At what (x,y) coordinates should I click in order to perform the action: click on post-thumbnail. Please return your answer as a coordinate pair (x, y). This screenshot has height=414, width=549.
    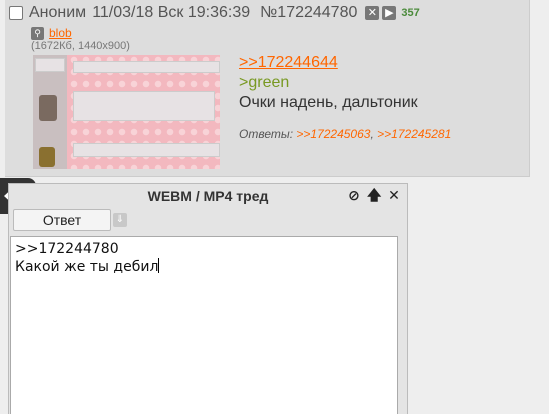
    Looking at the image, I should click on (126, 112).